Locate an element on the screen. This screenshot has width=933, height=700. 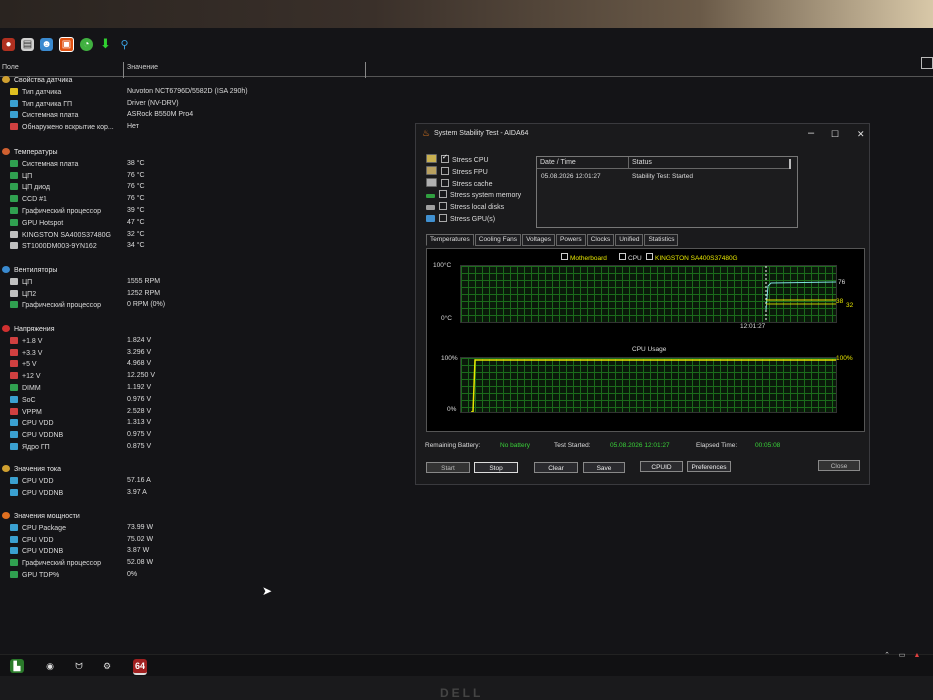
sensor-row: Тип датчика is located at coordinates (35, 93).